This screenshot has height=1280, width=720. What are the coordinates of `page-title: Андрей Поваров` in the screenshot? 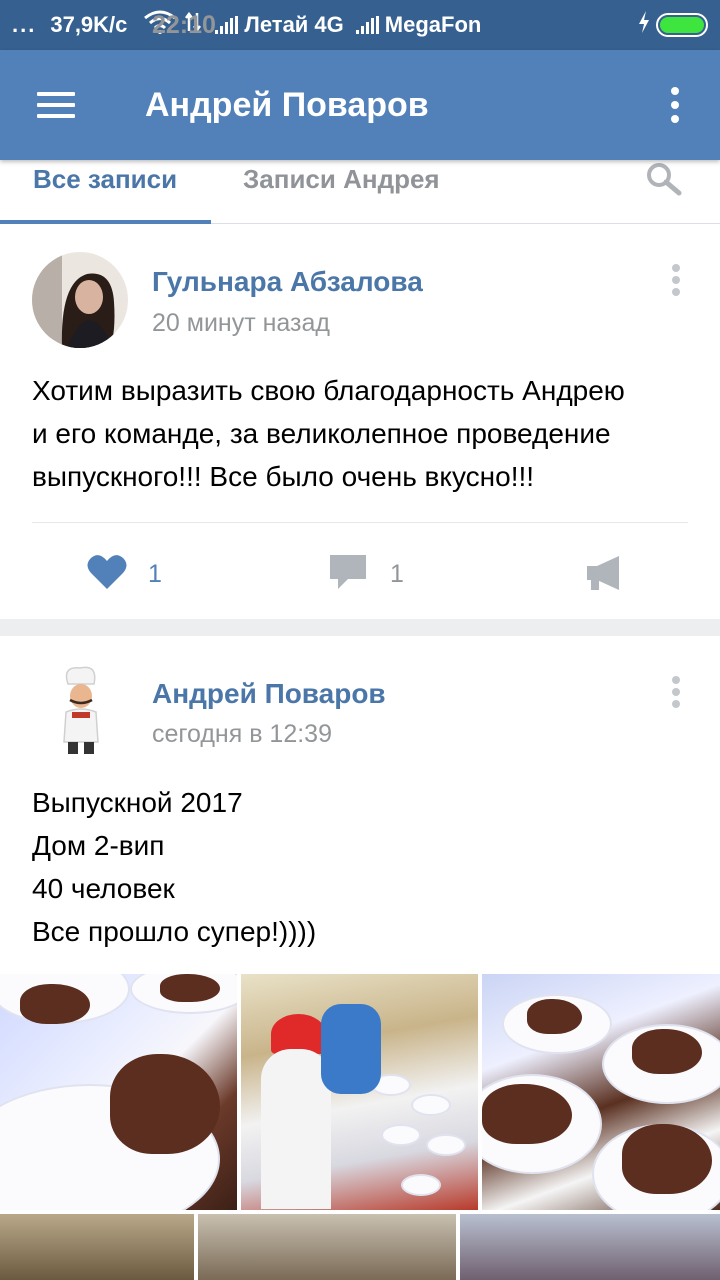 It's located at (287, 104).